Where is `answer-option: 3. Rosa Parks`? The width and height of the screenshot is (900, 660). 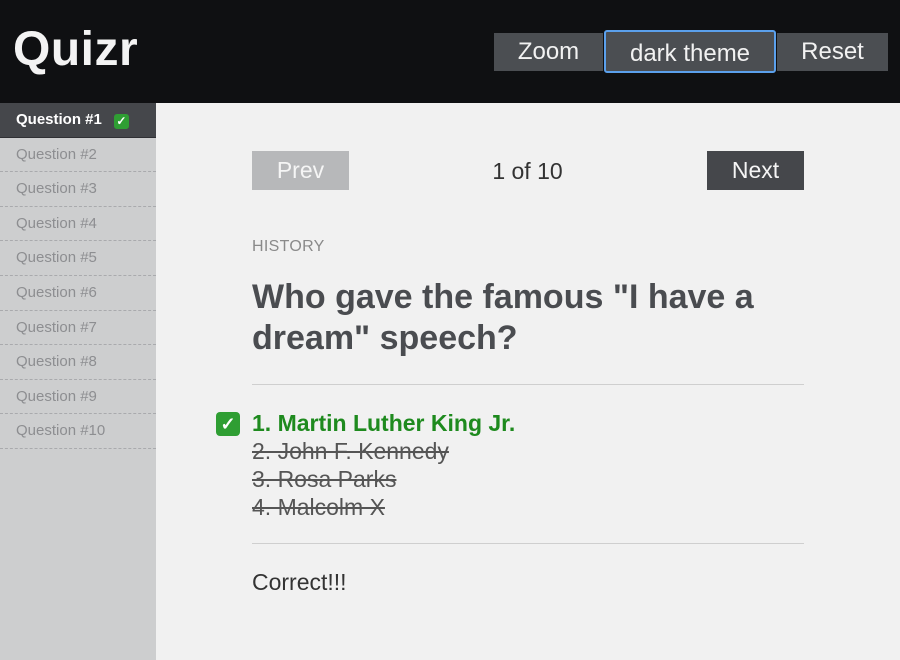 answer-option: 3. Rosa Parks is located at coordinates (383, 479).